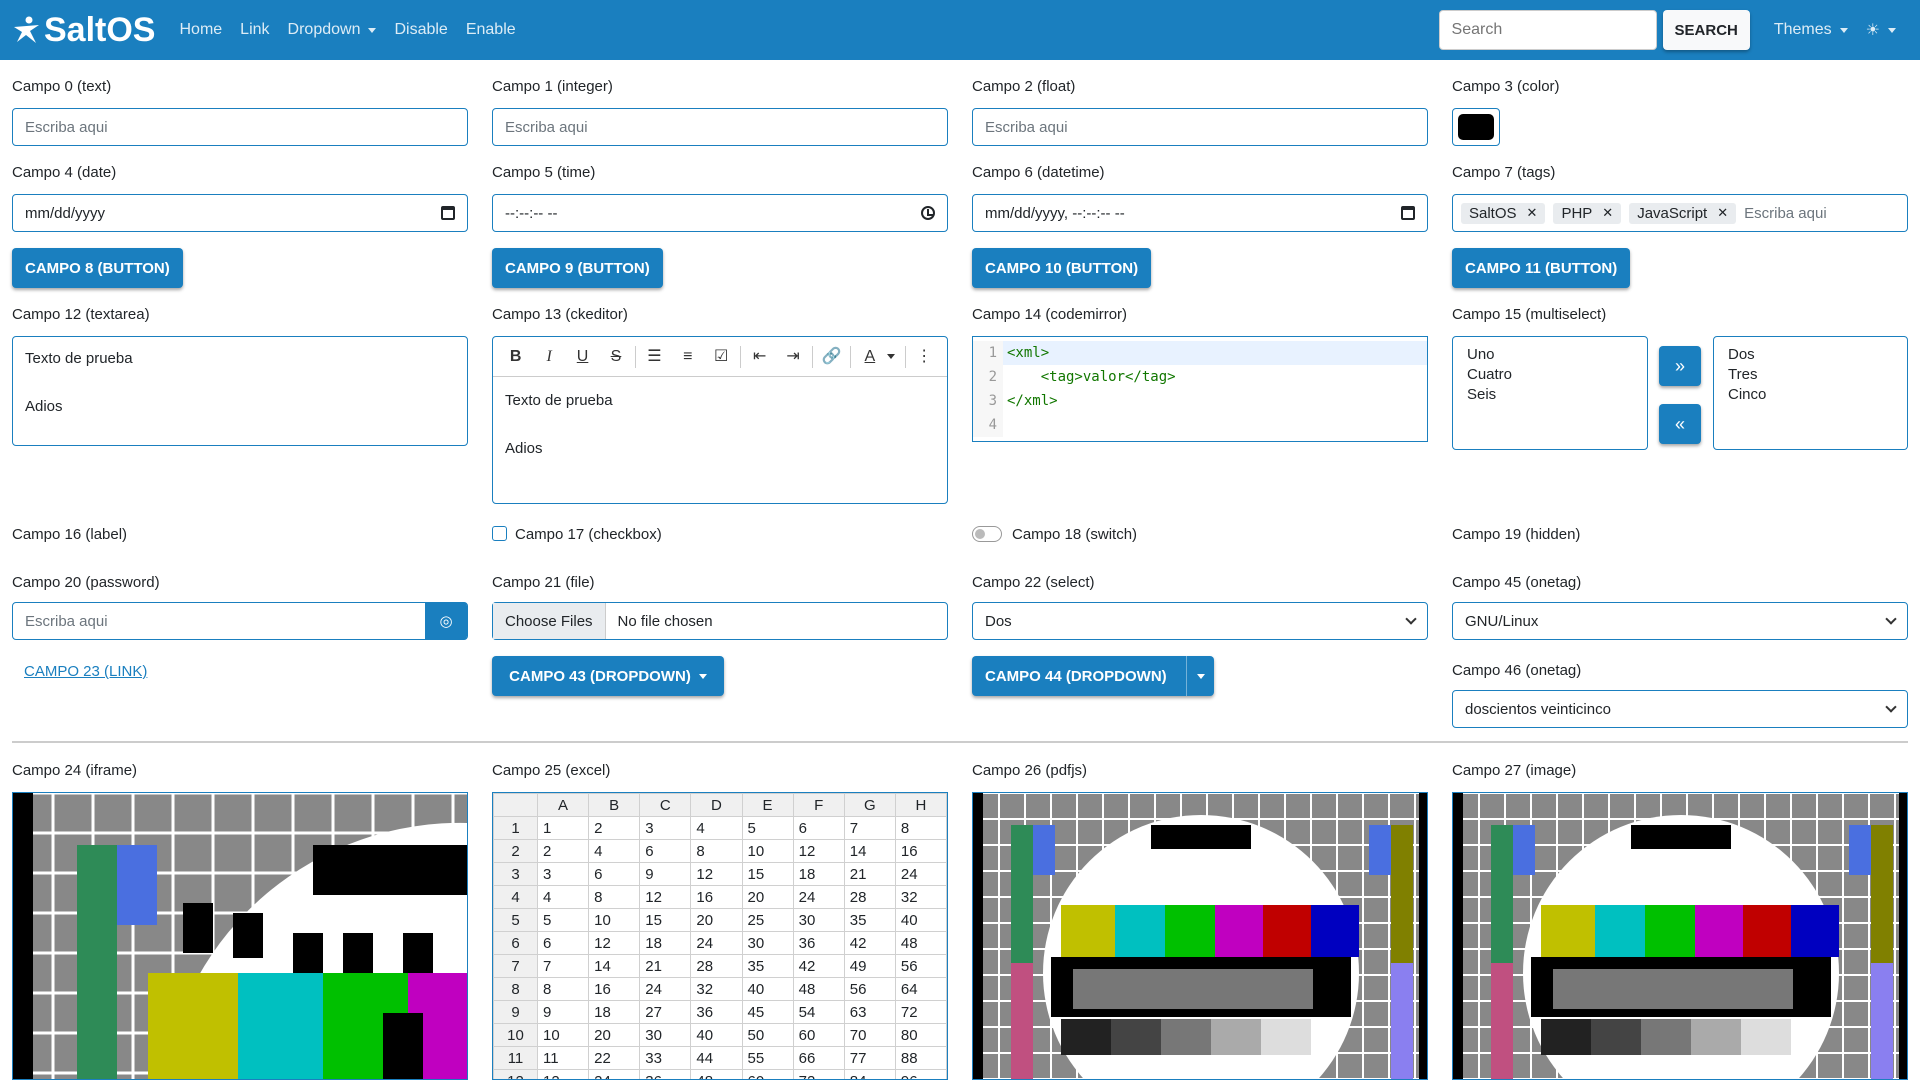 The height and width of the screenshot is (1080, 1920). I want to click on table-cell: 8, so click(716, 851).